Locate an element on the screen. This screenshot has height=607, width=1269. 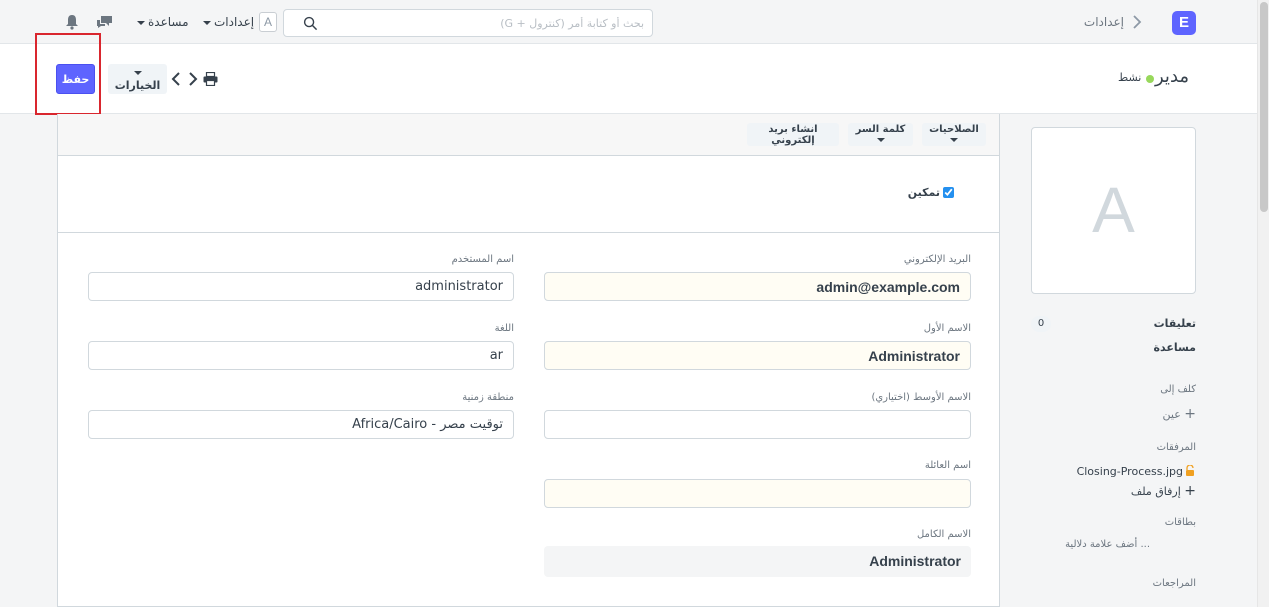
middle-name-field is located at coordinates (757, 424).